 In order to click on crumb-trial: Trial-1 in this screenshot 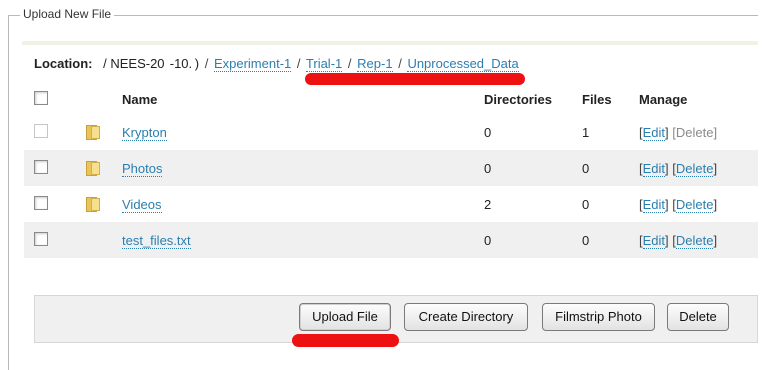, I will do `click(324, 64)`.